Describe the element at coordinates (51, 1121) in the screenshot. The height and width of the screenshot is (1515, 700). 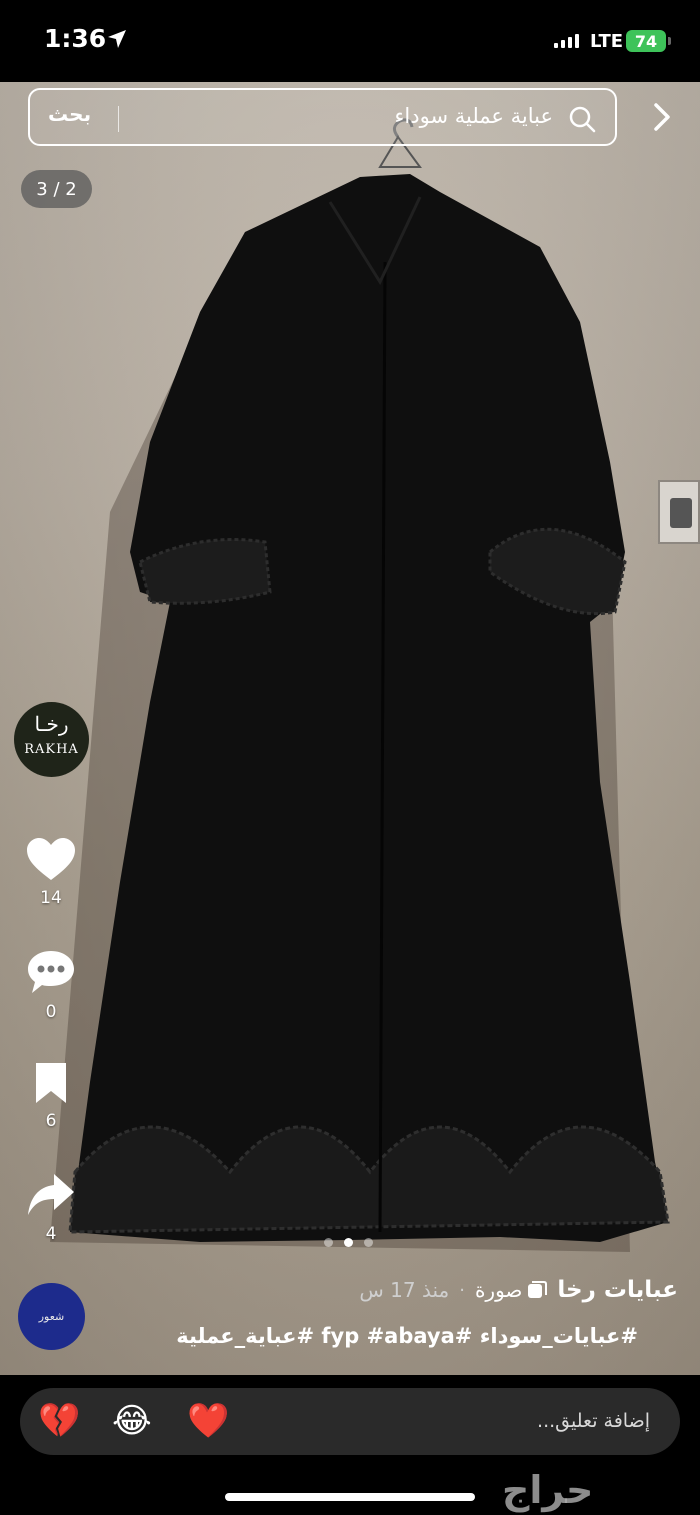
I see `save-count: 6` at that location.